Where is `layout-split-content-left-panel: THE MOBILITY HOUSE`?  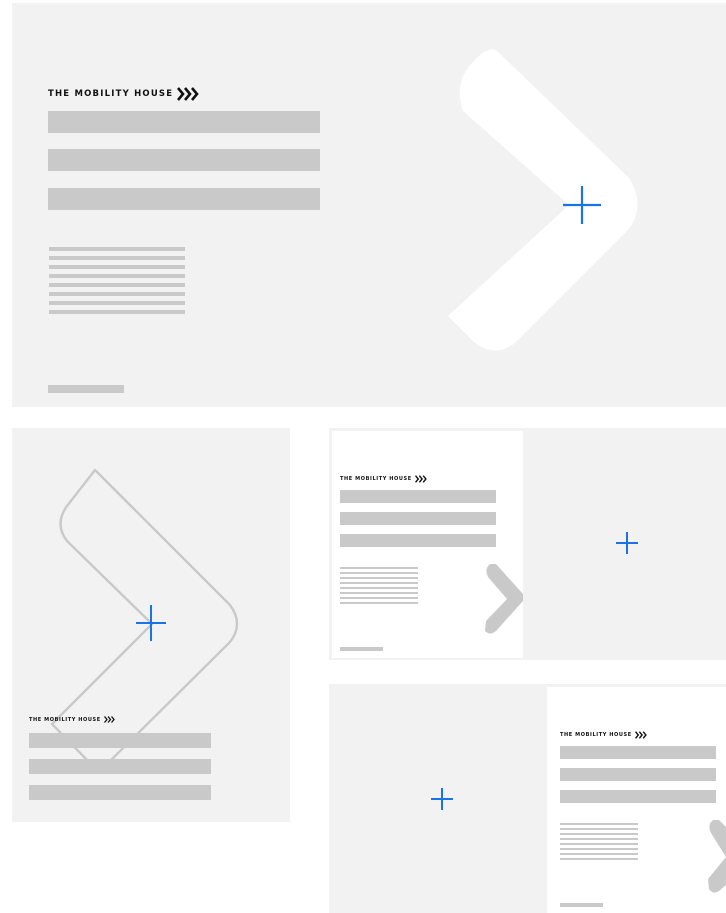
layout-split-content-left-panel: THE MOBILITY HOUSE is located at coordinates (527, 544).